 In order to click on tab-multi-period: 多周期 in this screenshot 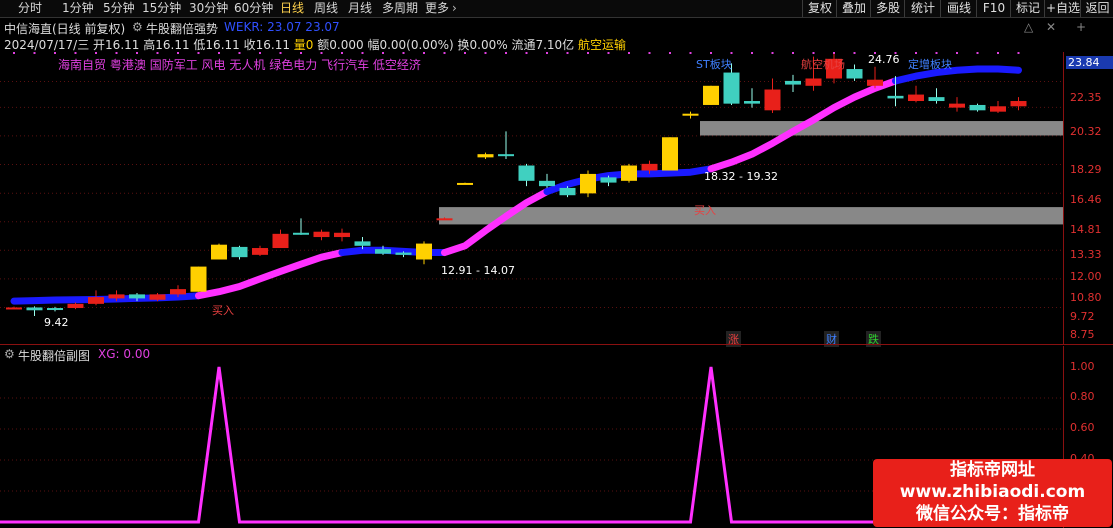, I will do `click(400, 8)`.